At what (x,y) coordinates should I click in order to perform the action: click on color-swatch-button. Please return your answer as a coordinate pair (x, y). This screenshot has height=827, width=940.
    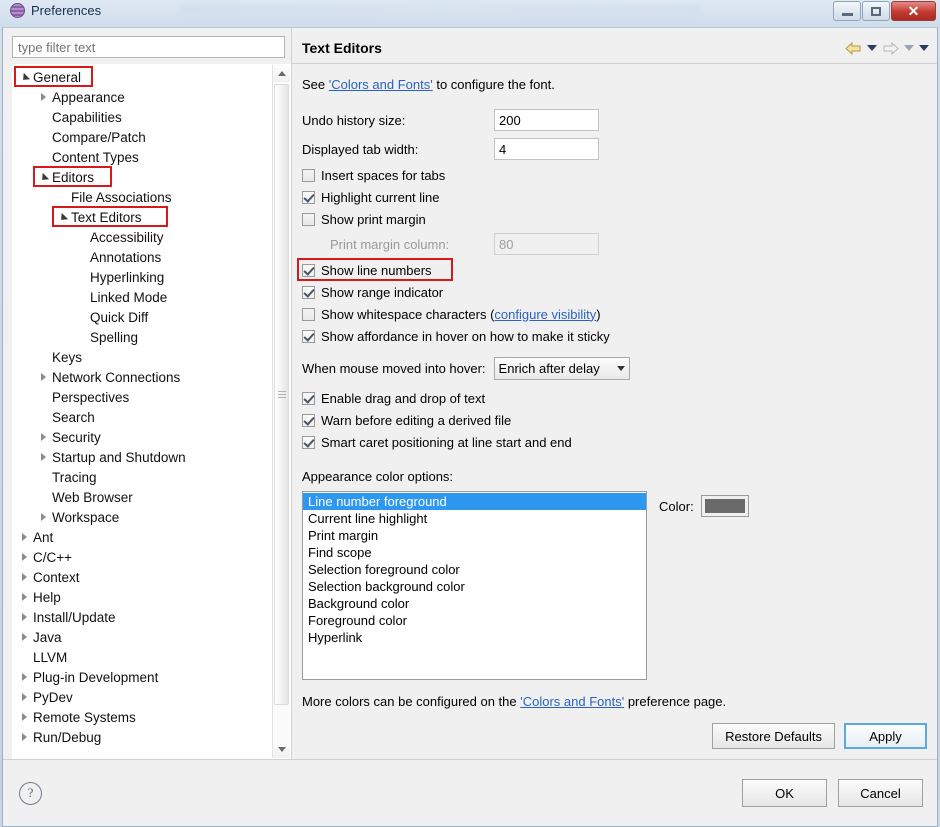
    Looking at the image, I should click on (724, 506).